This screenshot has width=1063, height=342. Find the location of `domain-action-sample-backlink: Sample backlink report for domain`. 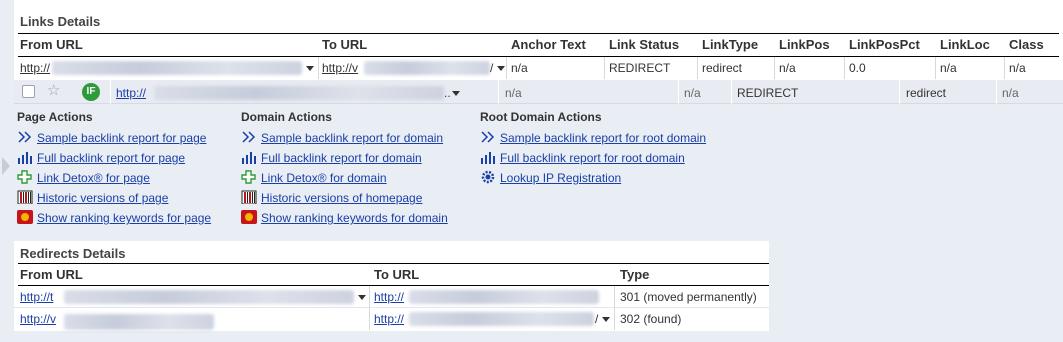

domain-action-sample-backlink: Sample backlink report for domain is located at coordinates (342, 137).